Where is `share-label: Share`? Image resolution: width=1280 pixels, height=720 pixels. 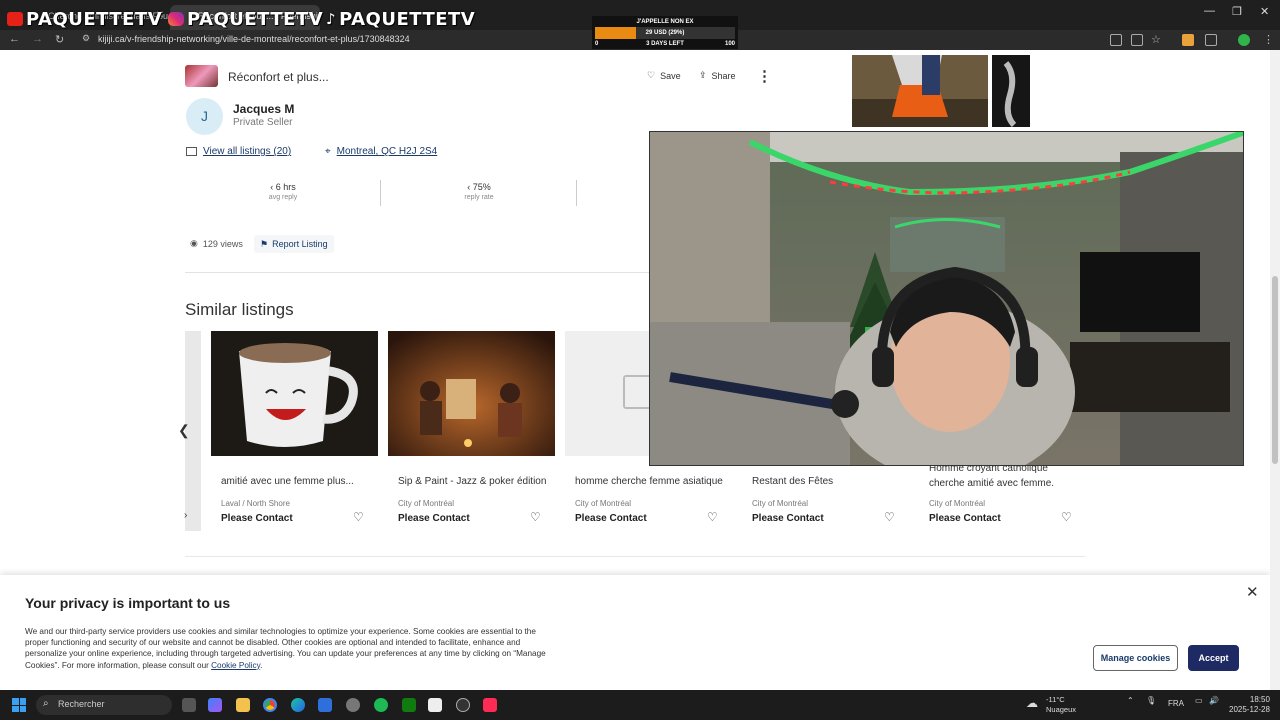
share-label: Share is located at coordinates (723, 75).